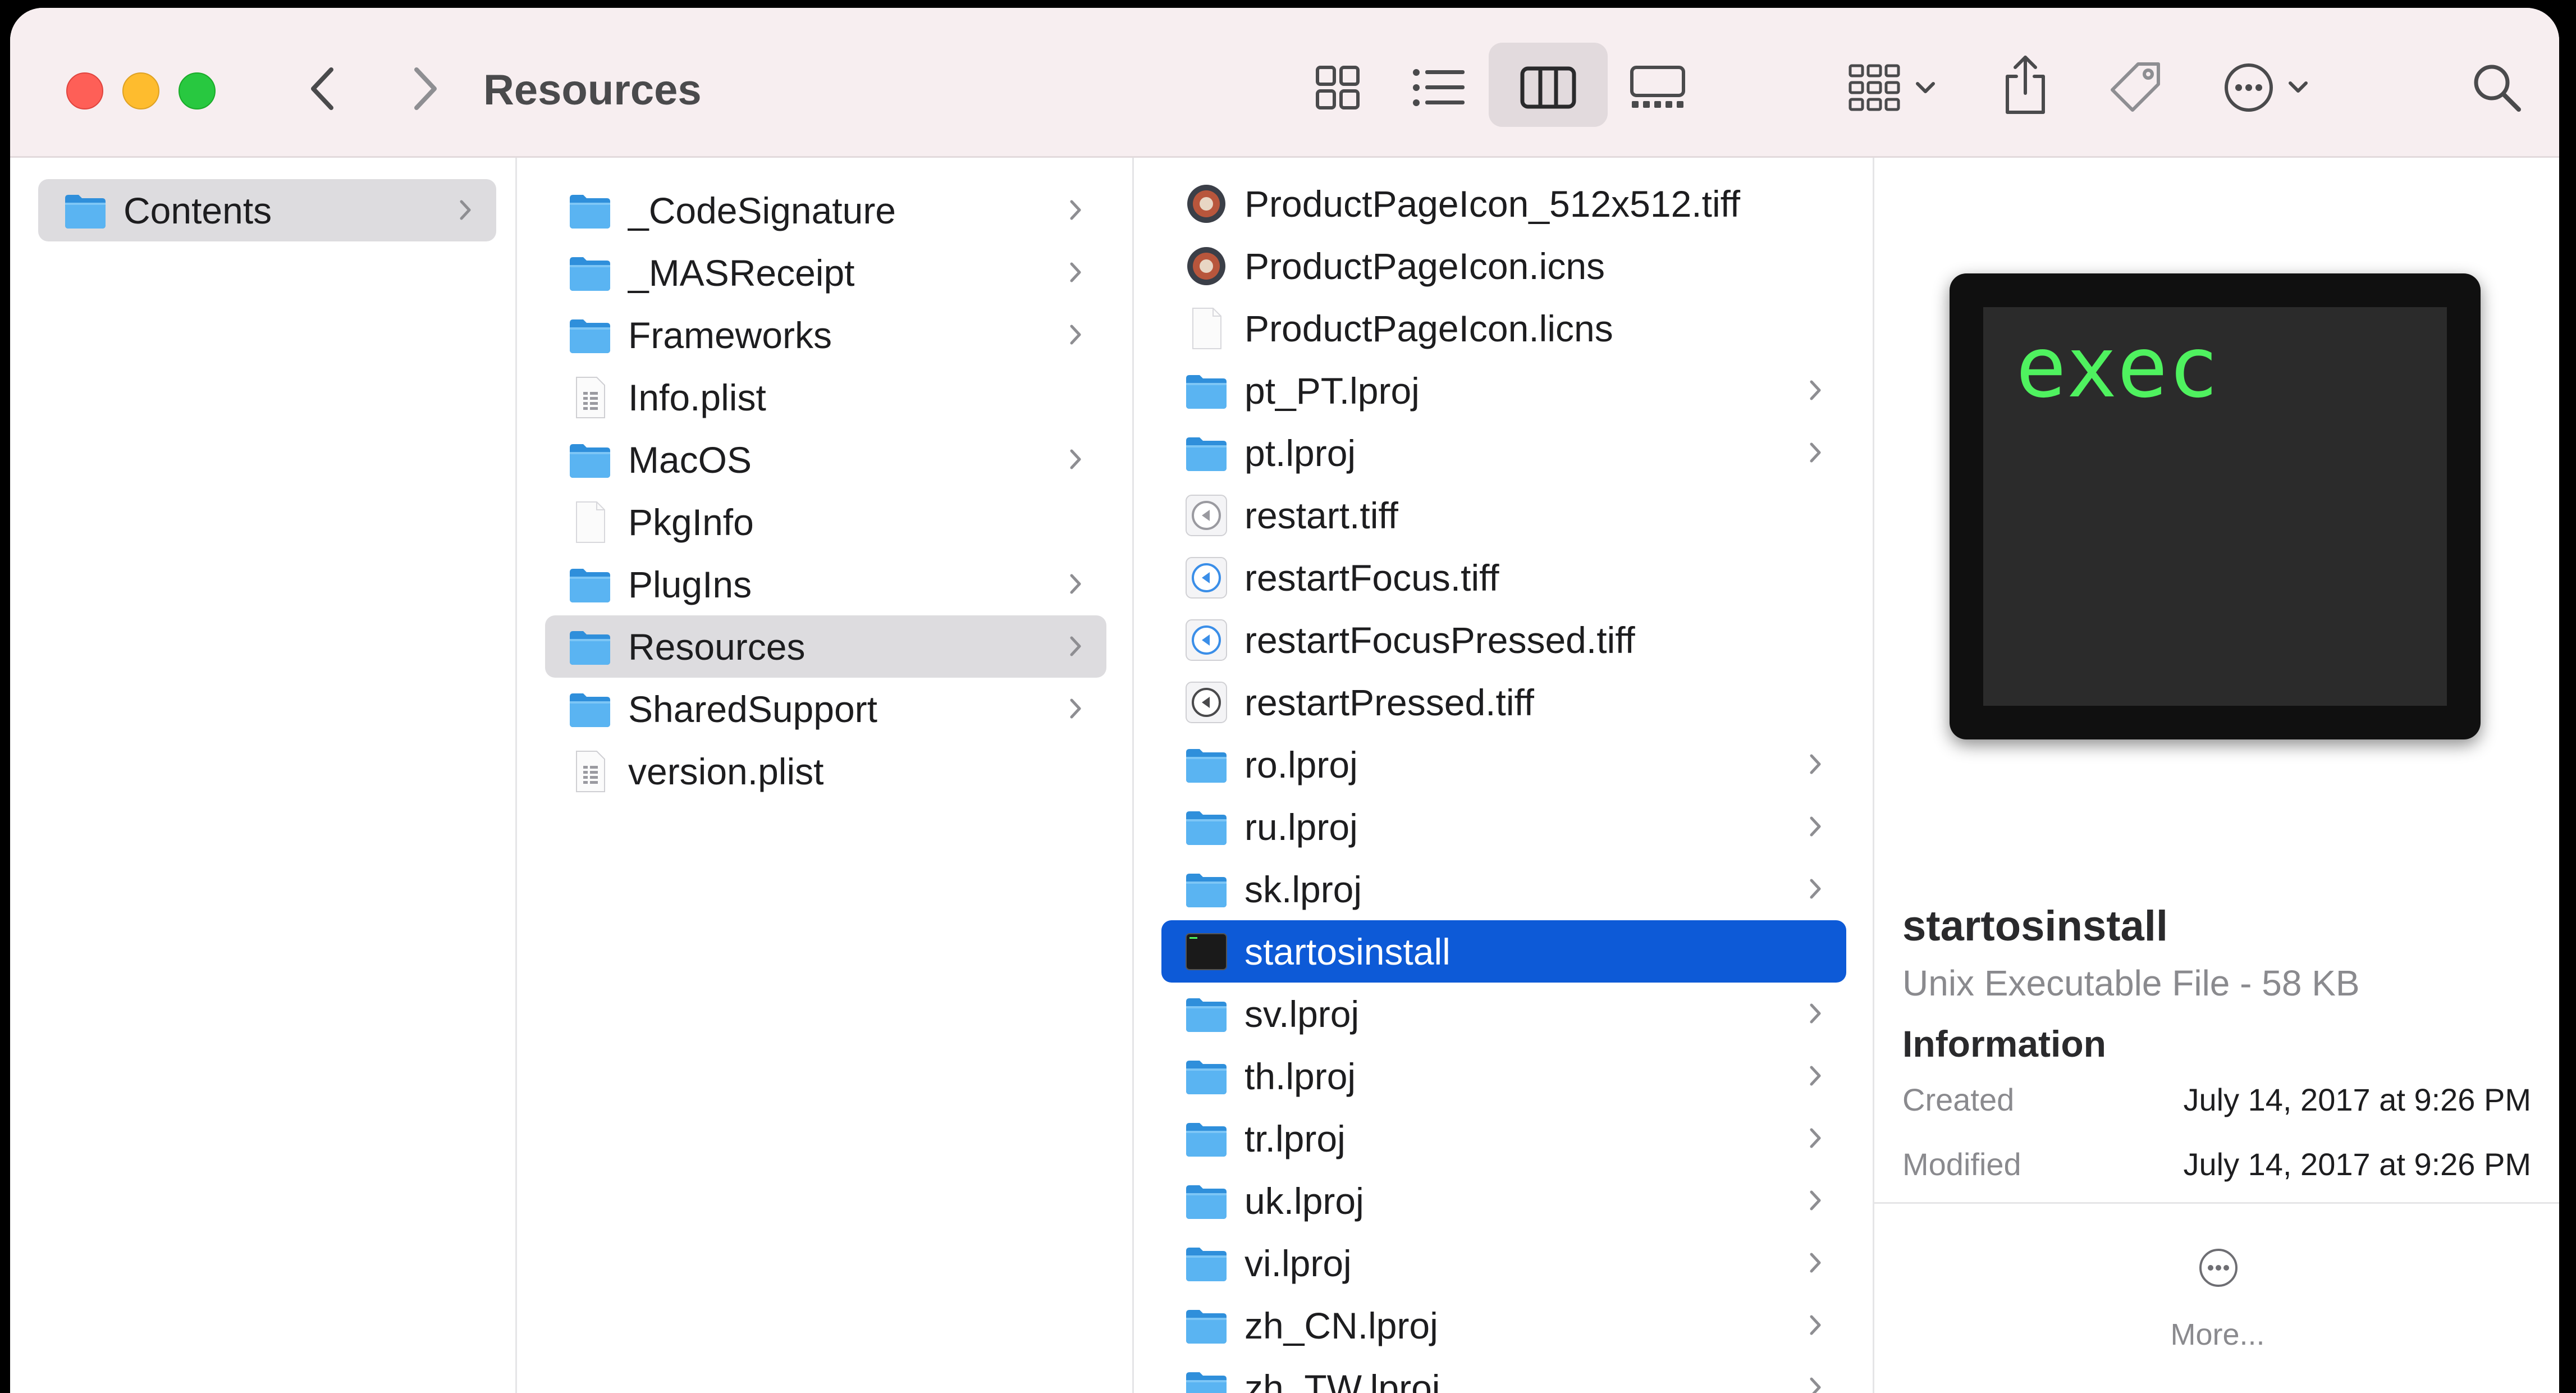 The image size is (2576, 1393). I want to click on list-item: ProductPageIcon_512x512.tiff, so click(1503, 203).